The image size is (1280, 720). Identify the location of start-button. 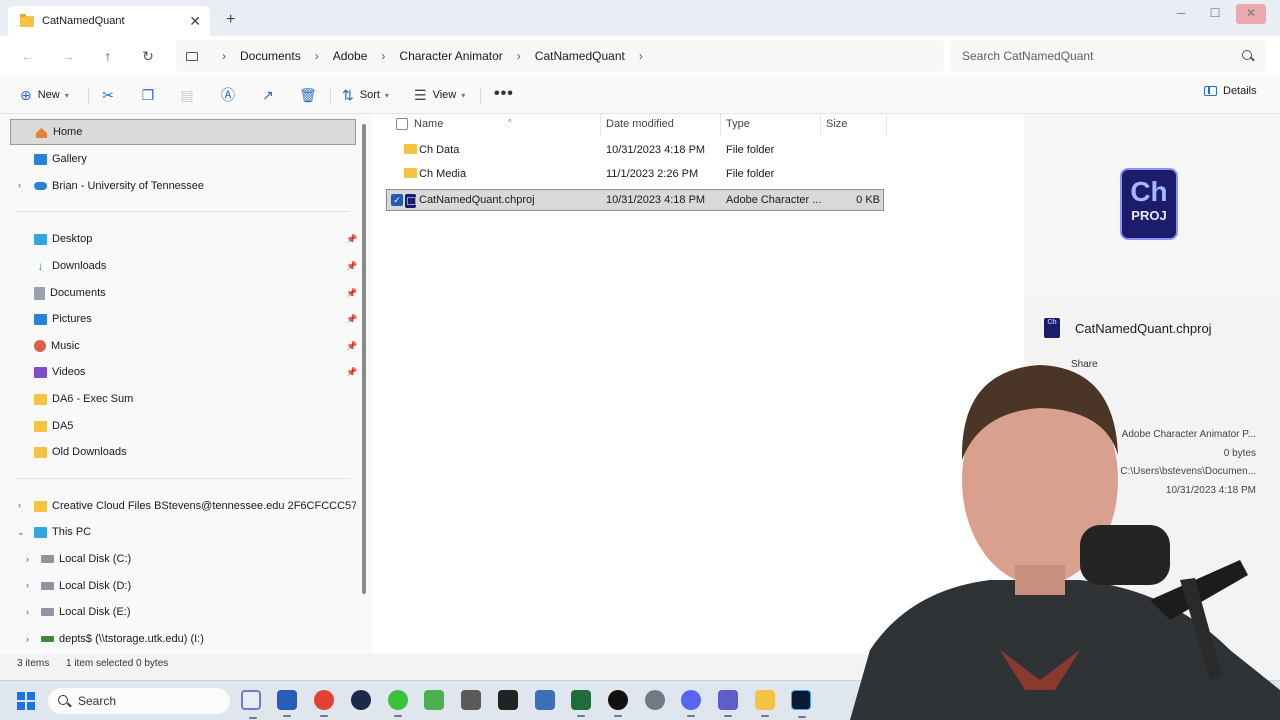
(26, 701).